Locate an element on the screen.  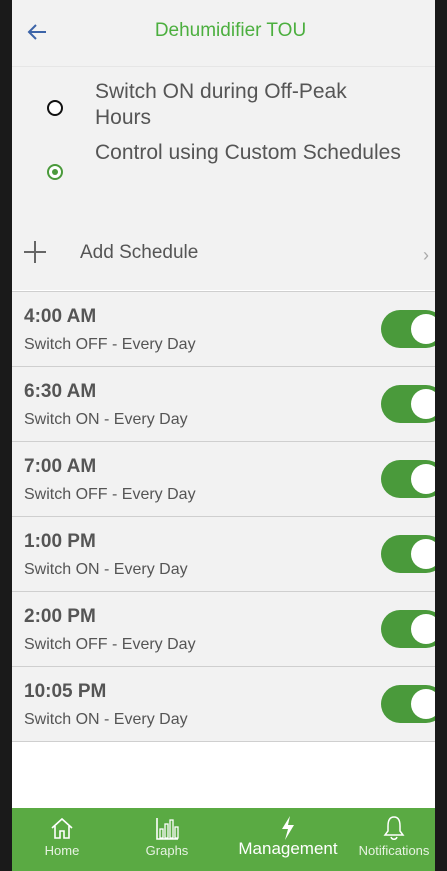
lightning-icon is located at coordinates (288, 828).